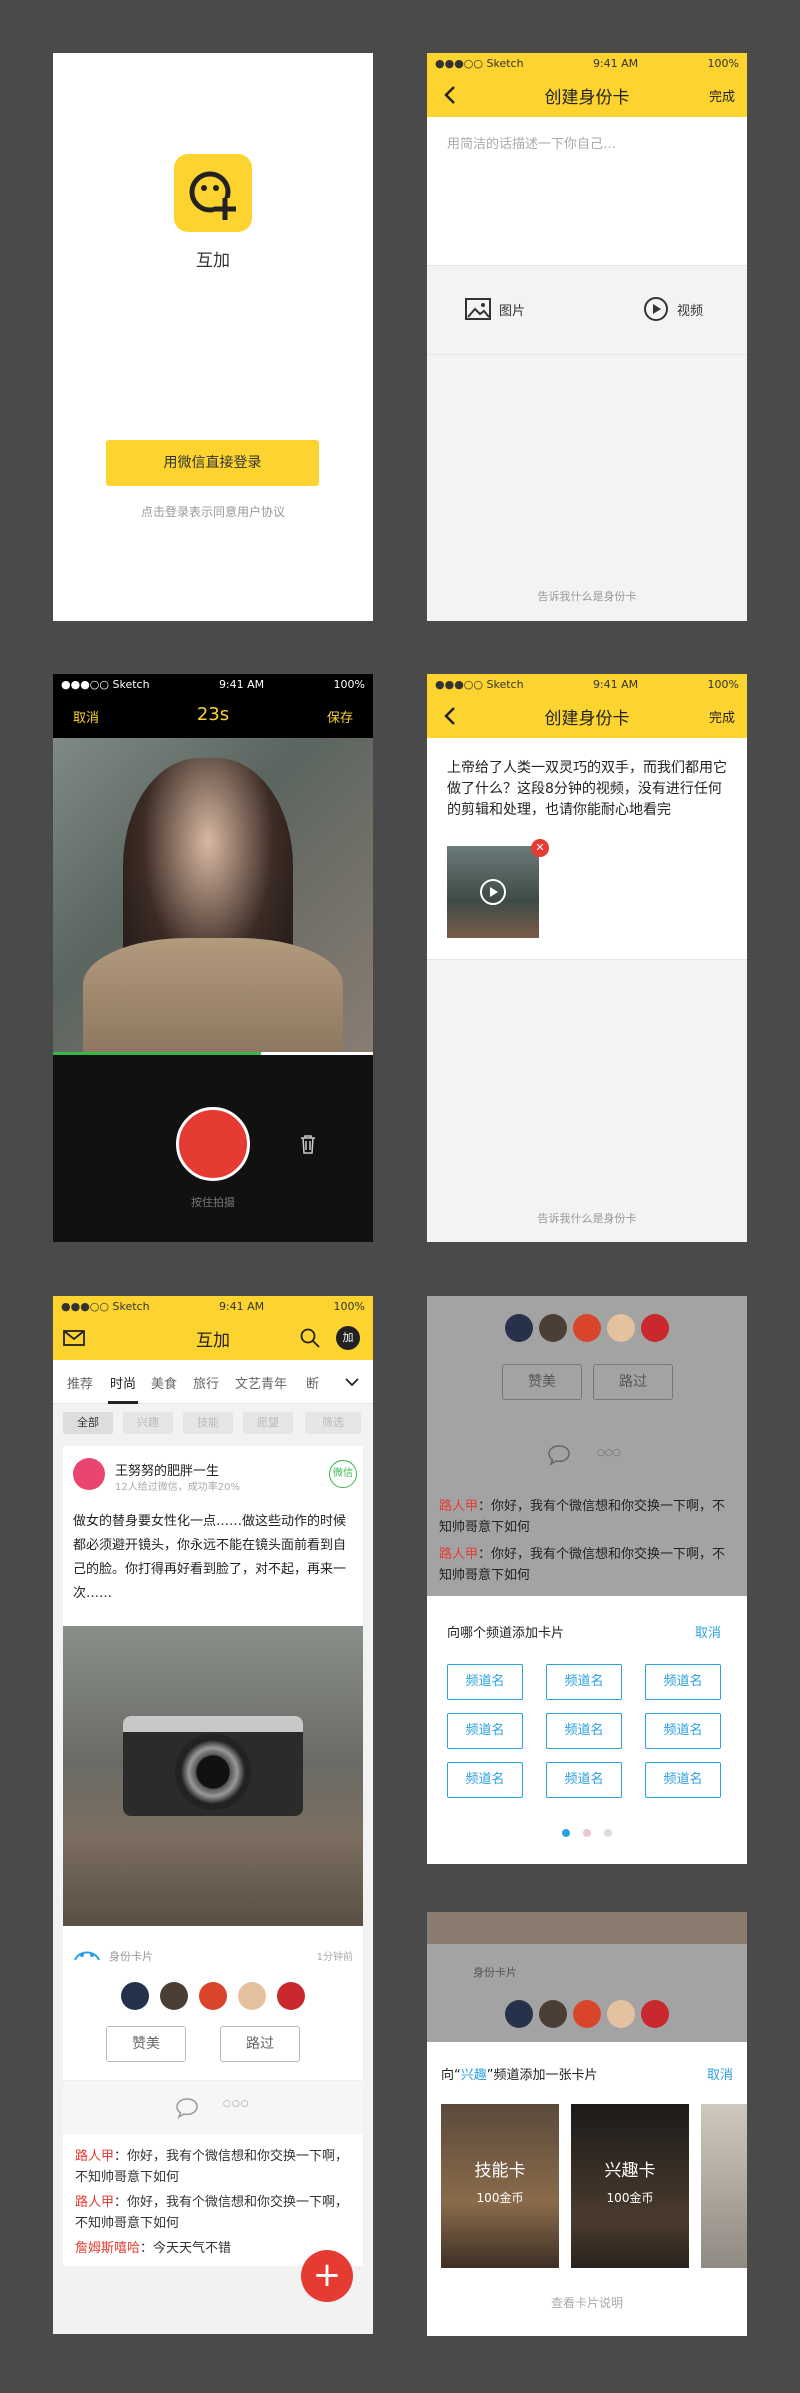  Describe the element at coordinates (478, 309) in the screenshot. I see `image-icon` at that location.